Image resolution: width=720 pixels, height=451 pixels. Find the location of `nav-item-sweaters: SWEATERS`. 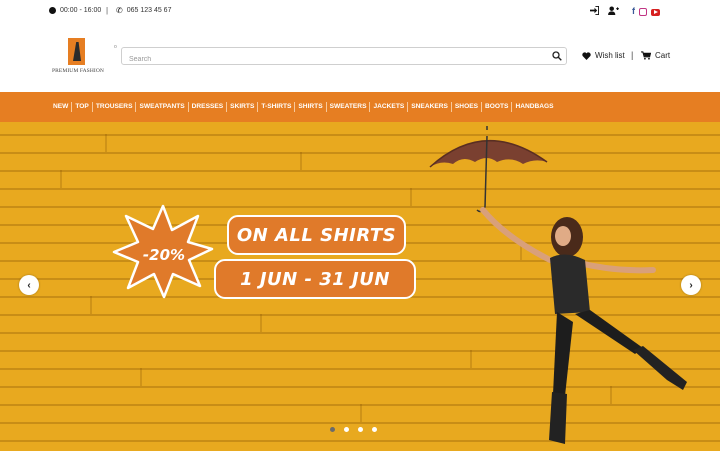

nav-item-sweaters: SWEATERS is located at coordinates (349, 107).